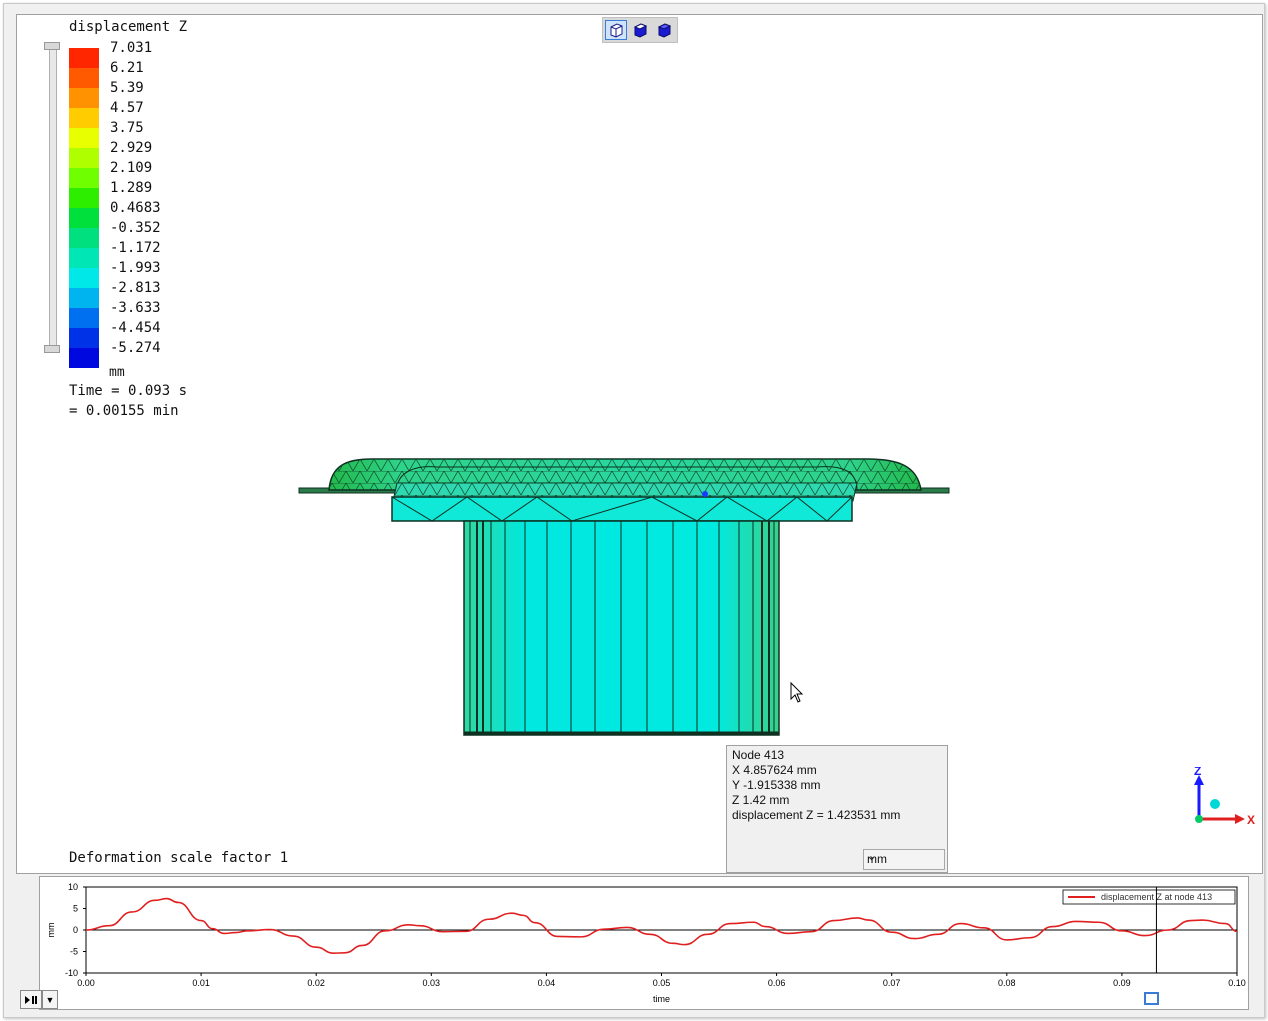 The image size is (1268, 1021). I want to click on axis-x-label: X, so click(1251, 820).